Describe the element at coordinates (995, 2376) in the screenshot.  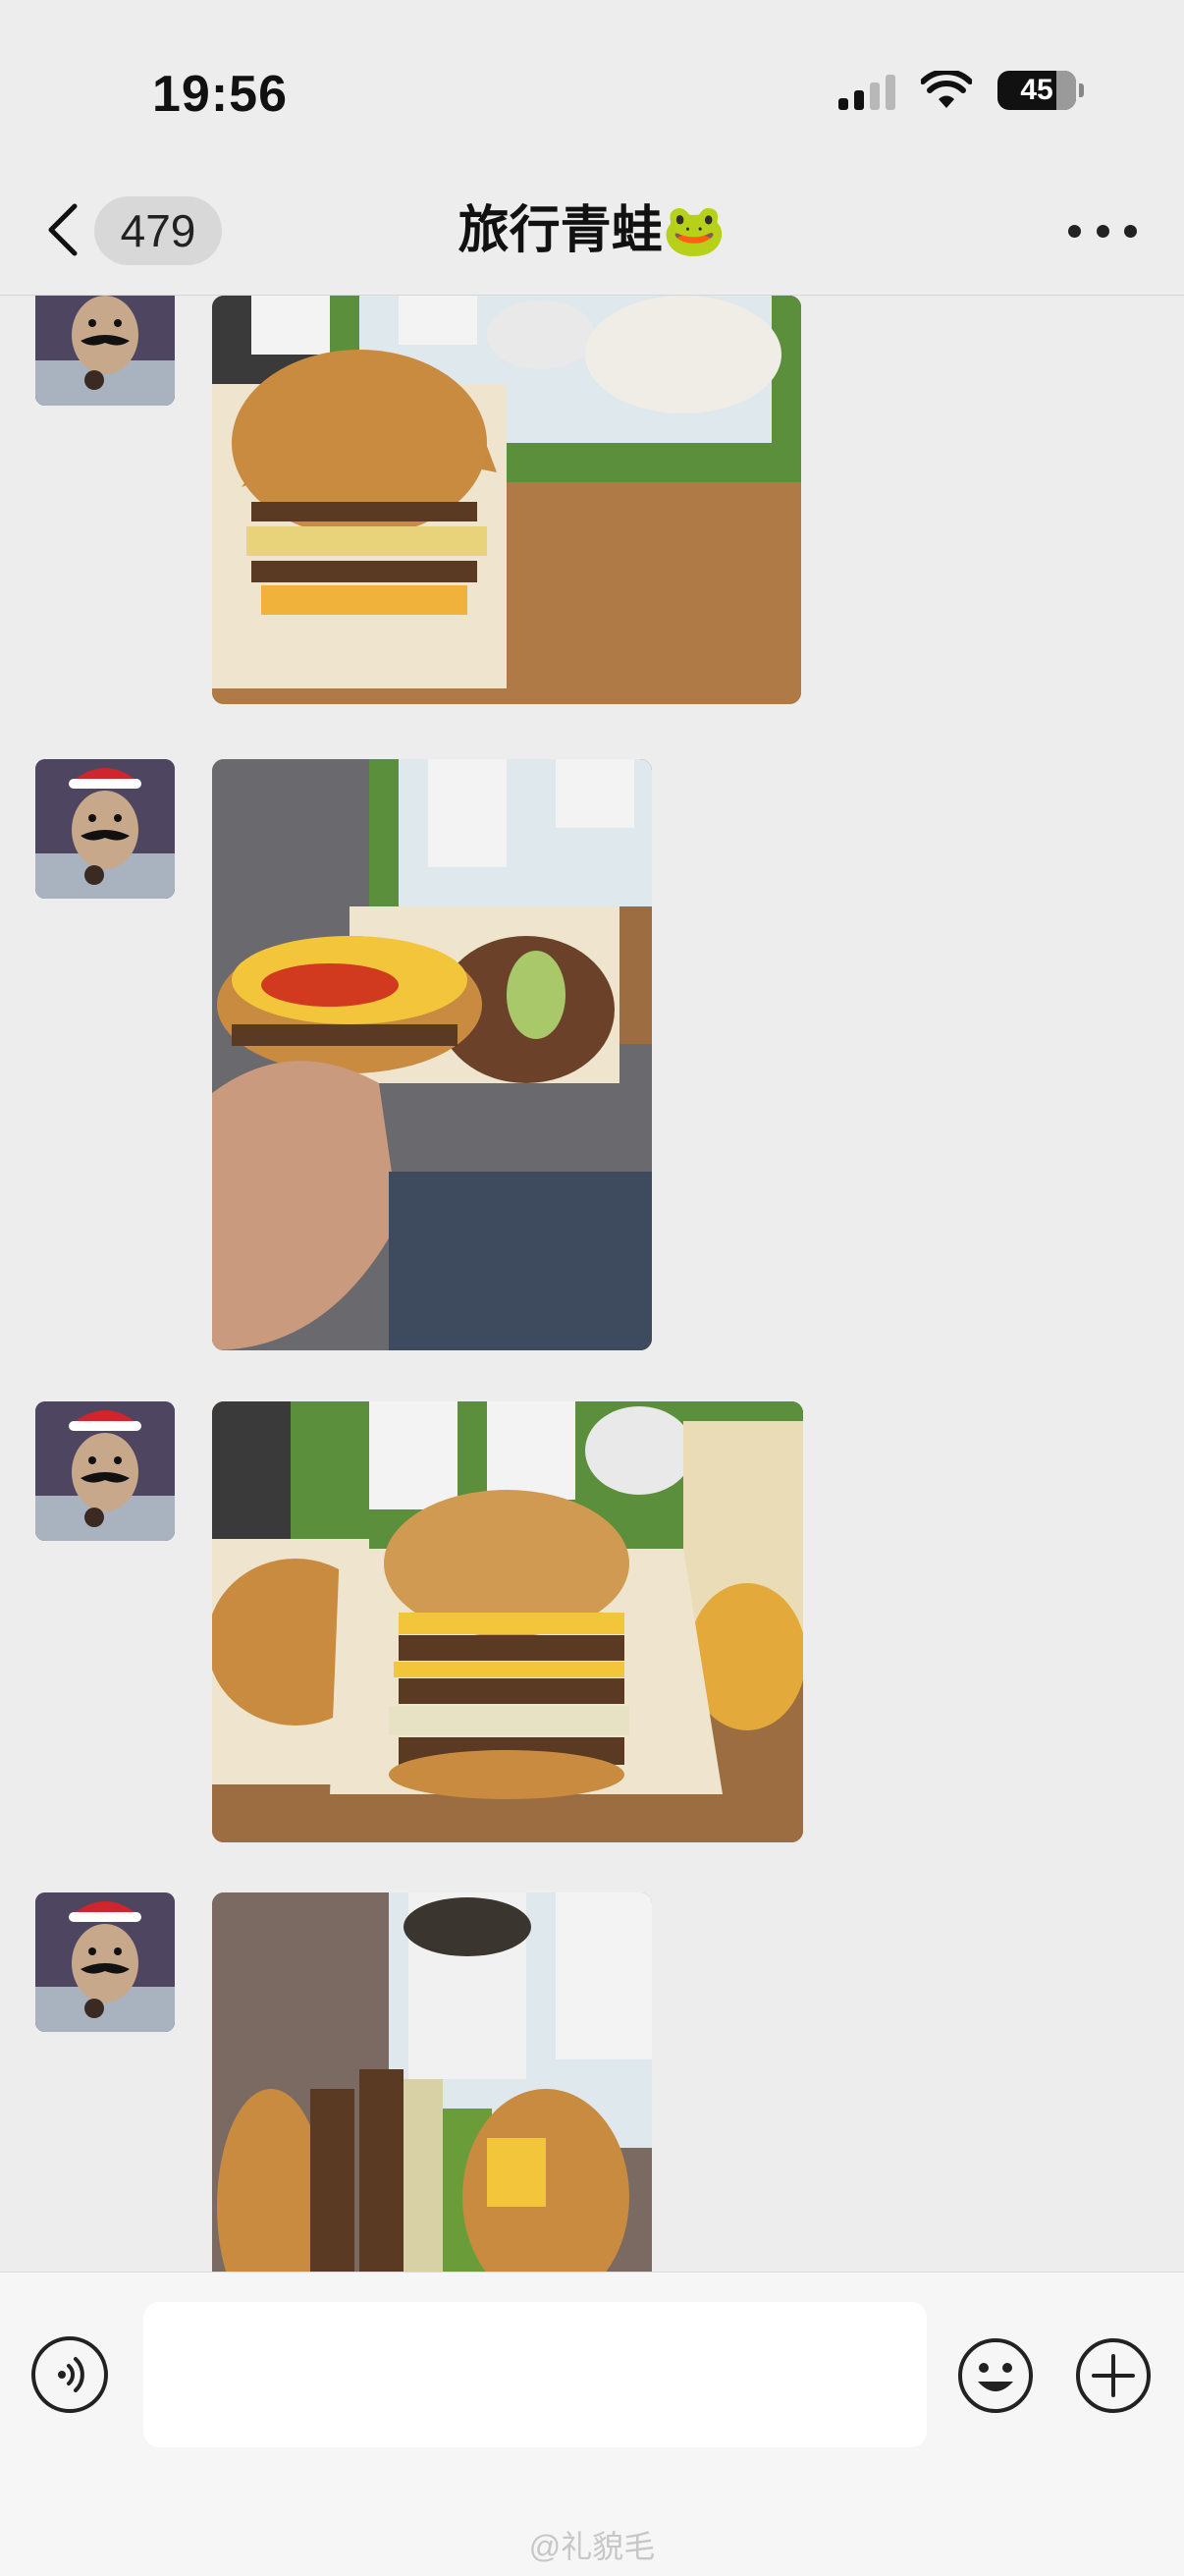
I see `emoji-icon` at that location.